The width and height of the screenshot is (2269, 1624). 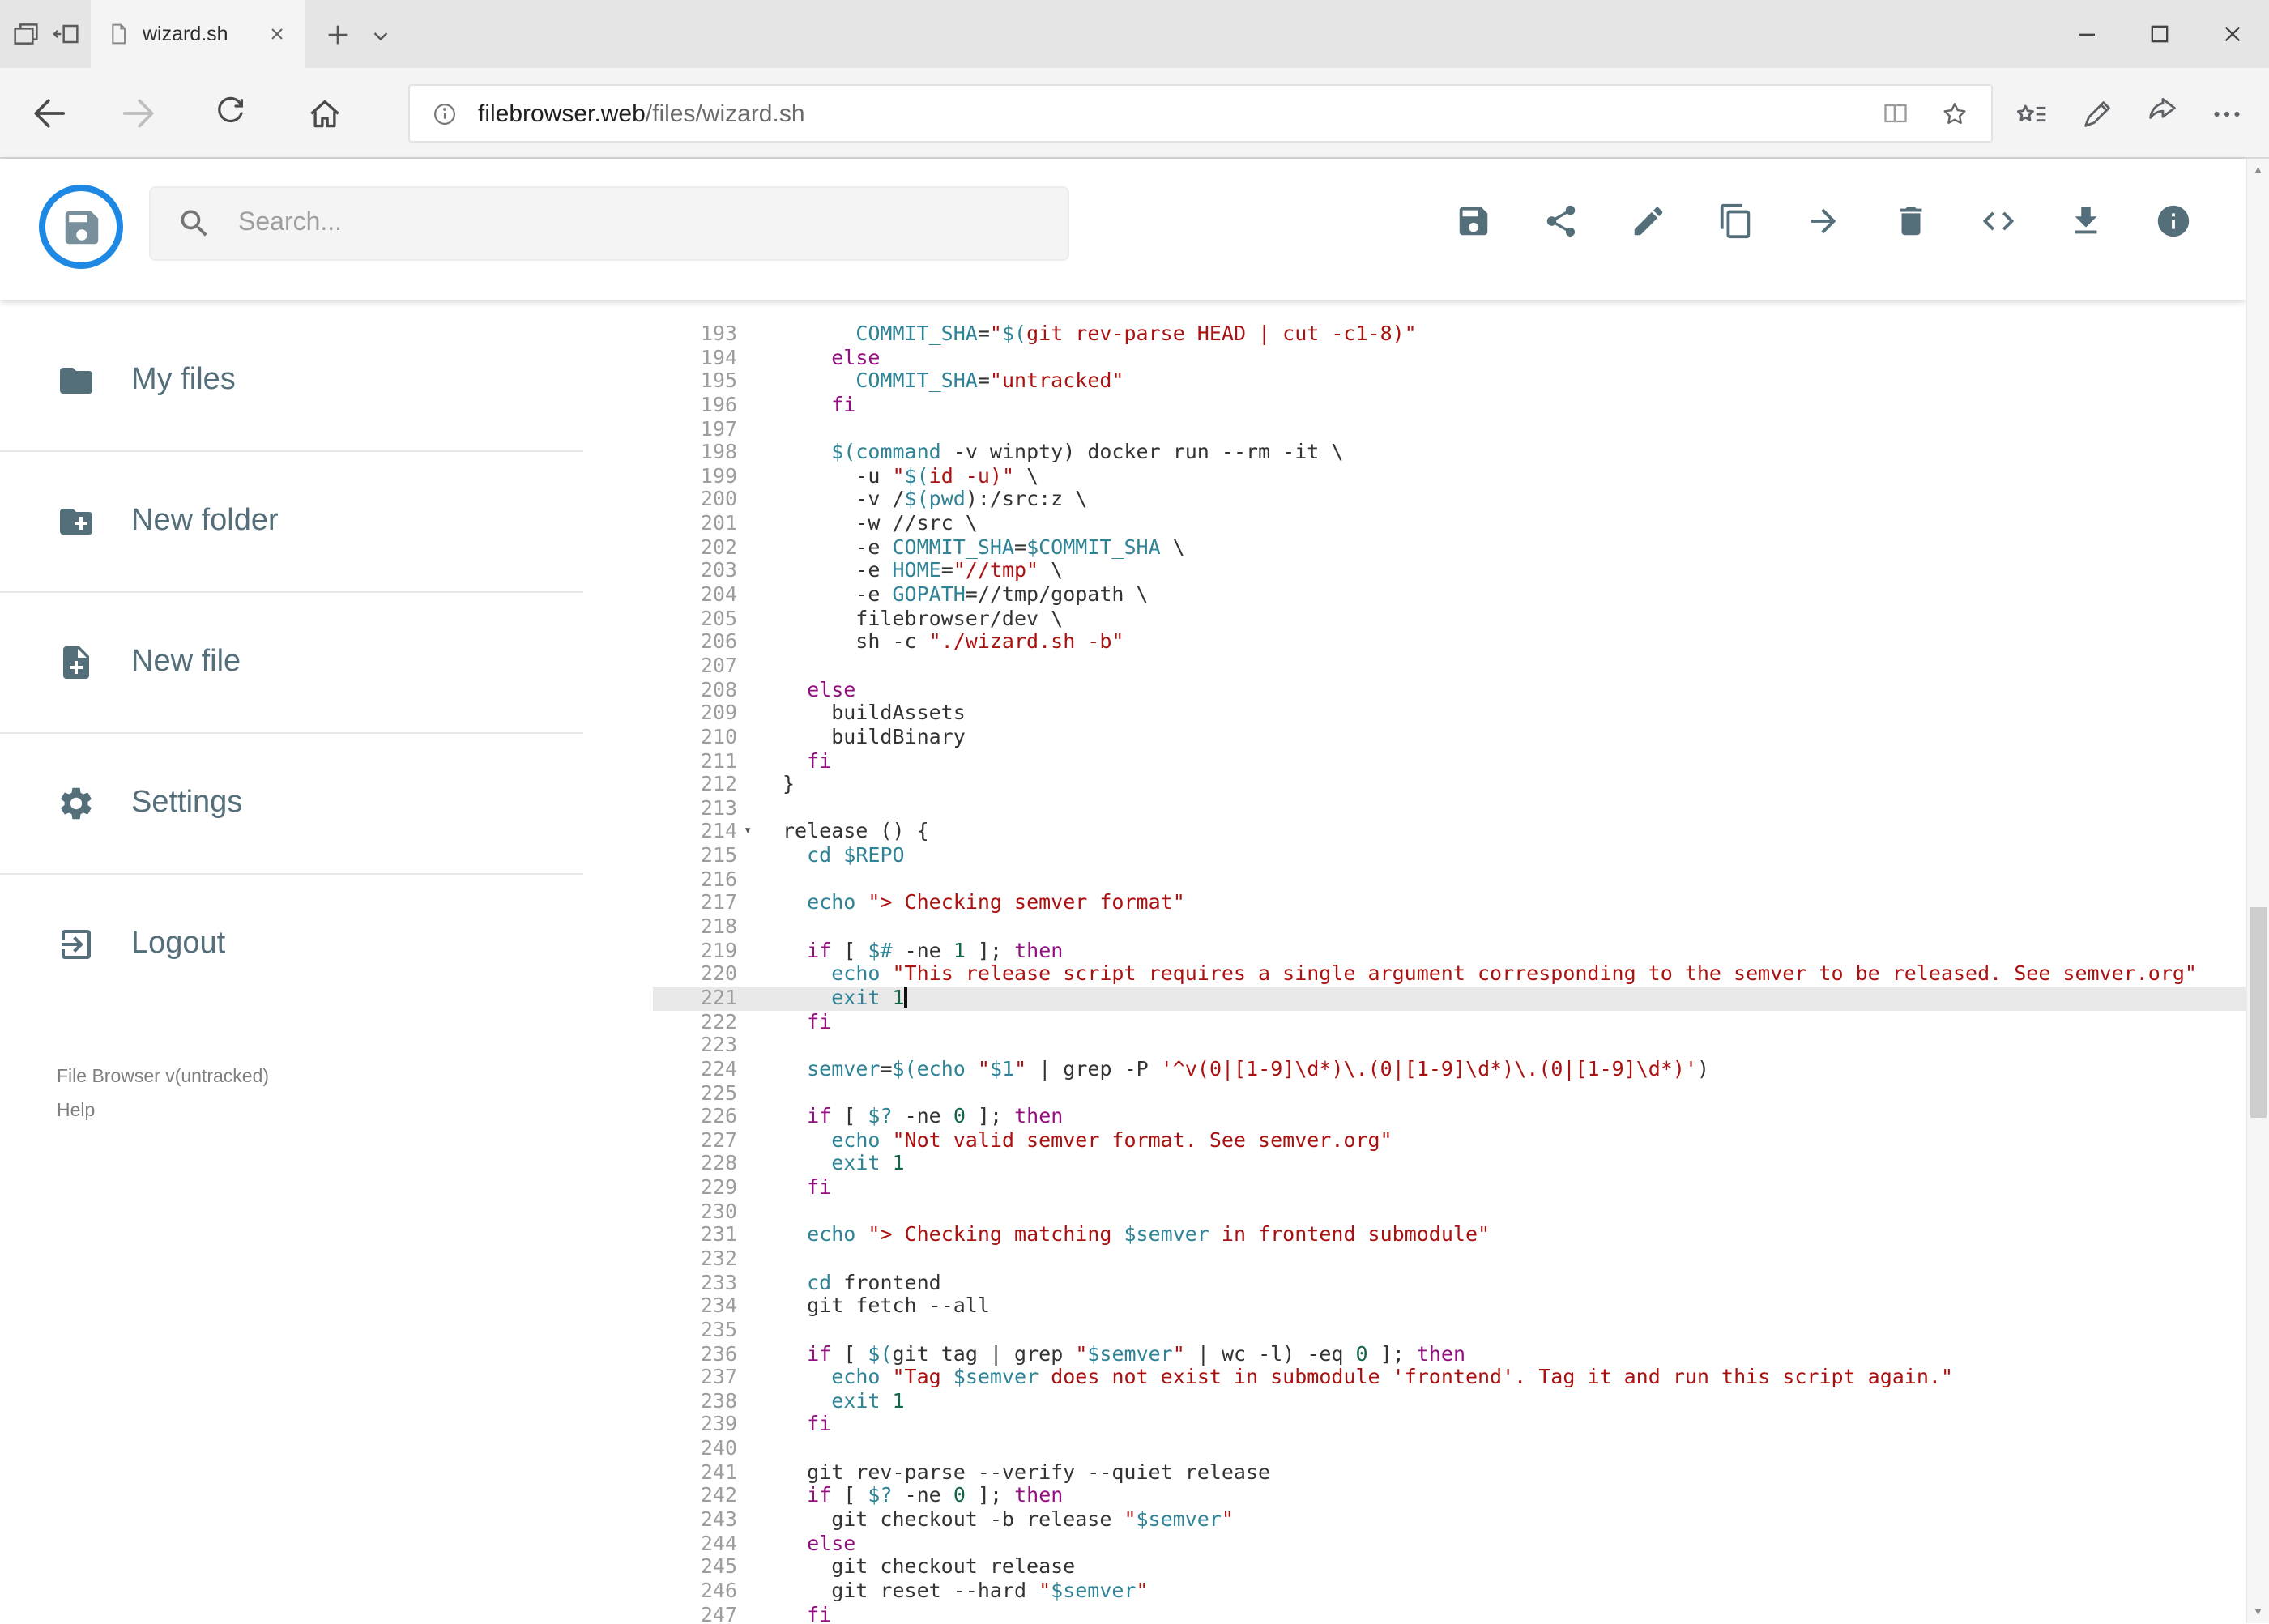 What do you see at coordinates (1449, 1211) in the screenshot?
I see `code-line-230: 230` at bounding box center [1449, 1211].